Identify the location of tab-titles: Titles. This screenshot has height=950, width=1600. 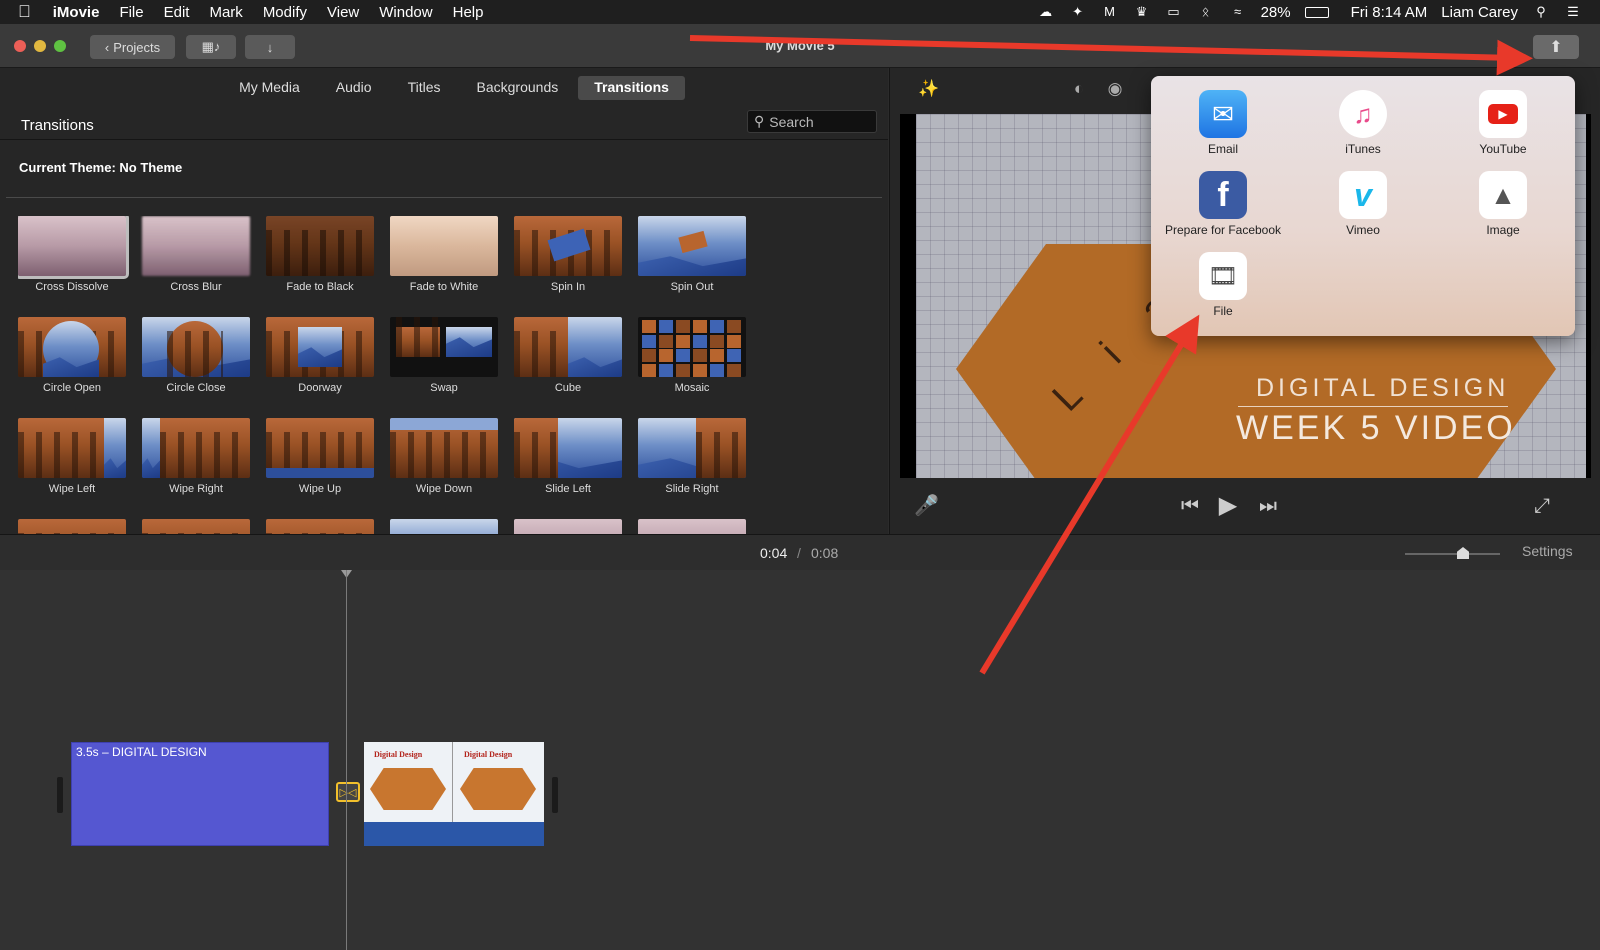
(424, 88).